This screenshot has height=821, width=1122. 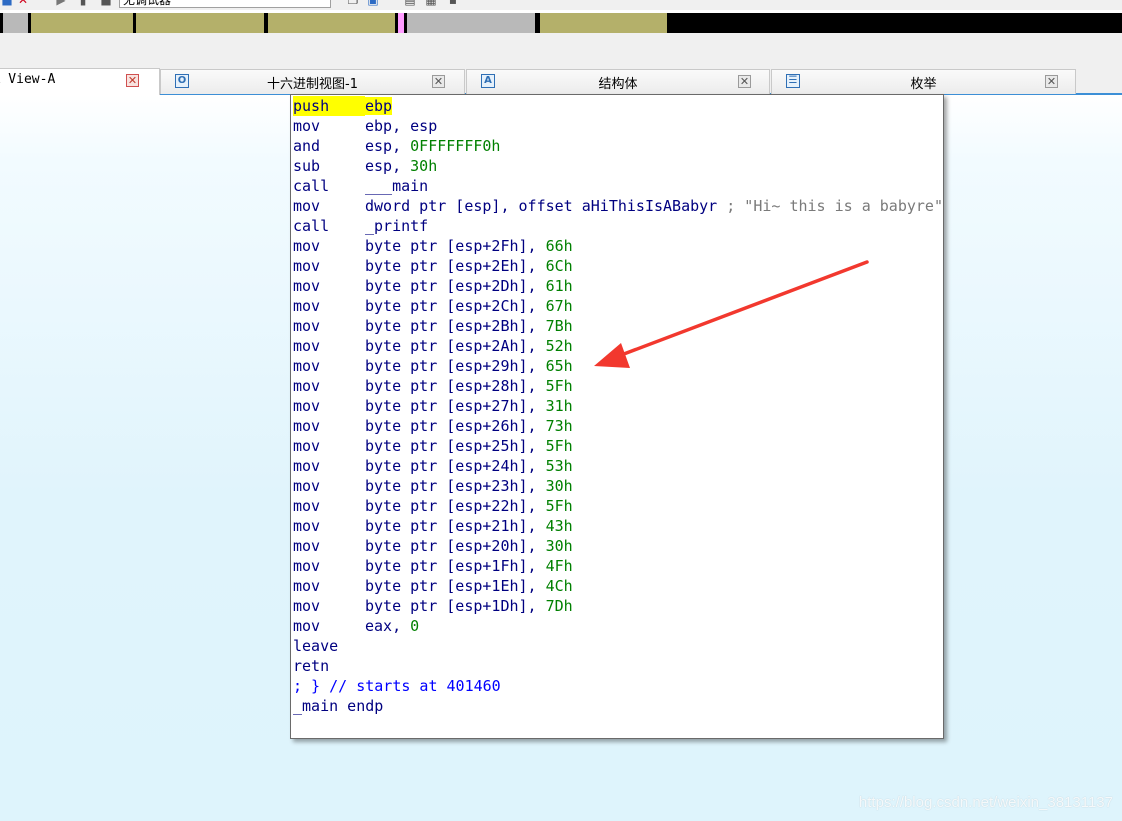 I want to click on instruction-operands: ___main, so click(x=396, y=186).